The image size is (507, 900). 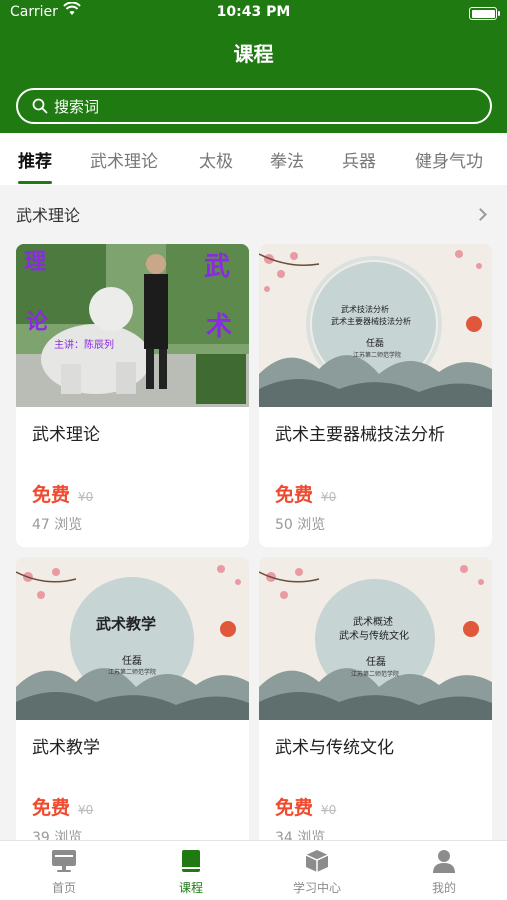 What do you see at coordinates (334, 748) in the screenshot?
I see `course-name: 武术与传统文化` at bounding box center [334, 748].